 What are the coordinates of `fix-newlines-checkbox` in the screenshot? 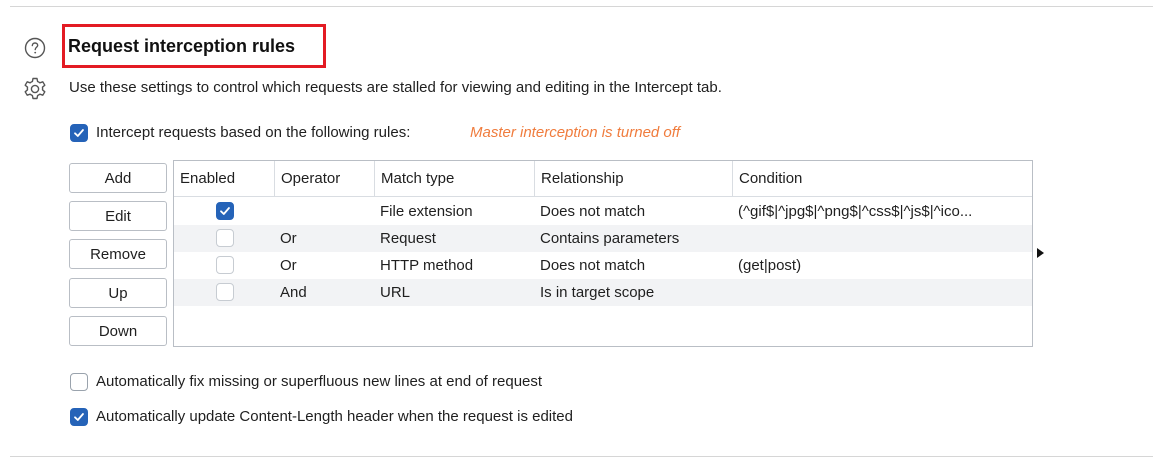 It's located at (79, 382).